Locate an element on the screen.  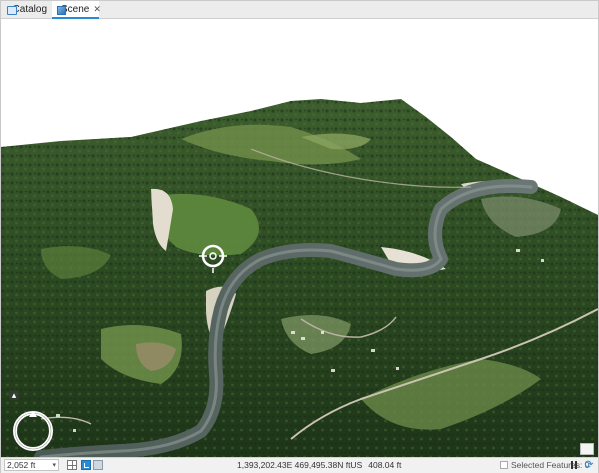
elevation-value: 408.04 ft is located at coordinates (385, 465).